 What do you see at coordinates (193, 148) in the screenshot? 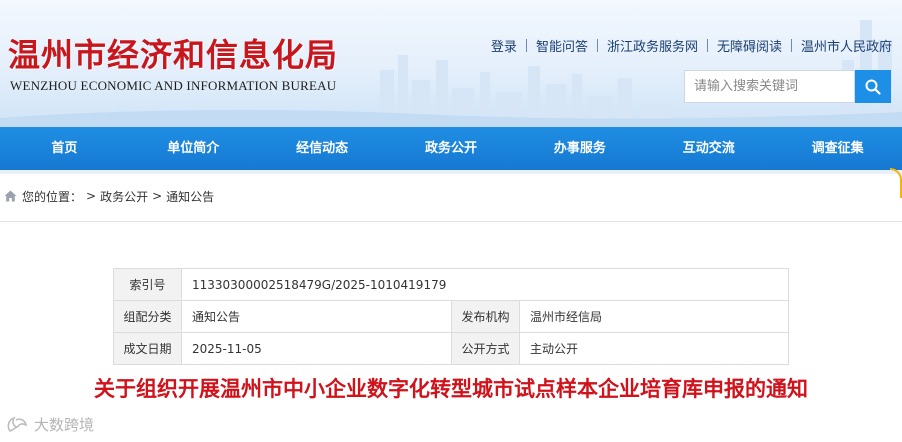
I see `nav-item-about: 单位简介` at bounding box center [193, 148].